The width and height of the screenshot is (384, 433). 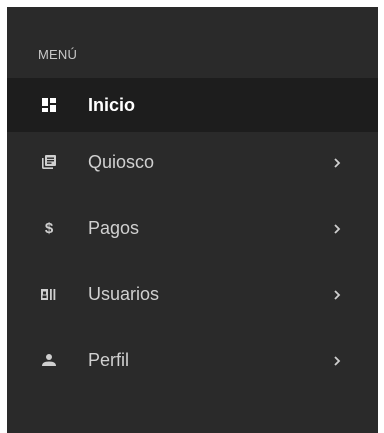 What do you see at coordinates (192, 294) in the screenshot?
I see `sidebar-item-usuarios: Usuarios` at bounding box center [192, 294].